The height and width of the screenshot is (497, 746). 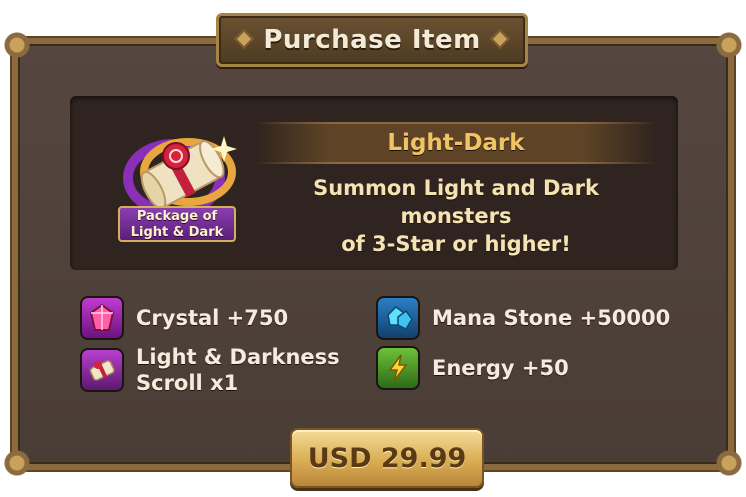 I want to click on reward-label: Light & Darkness Scroll x1, so click(x=238, y=370).